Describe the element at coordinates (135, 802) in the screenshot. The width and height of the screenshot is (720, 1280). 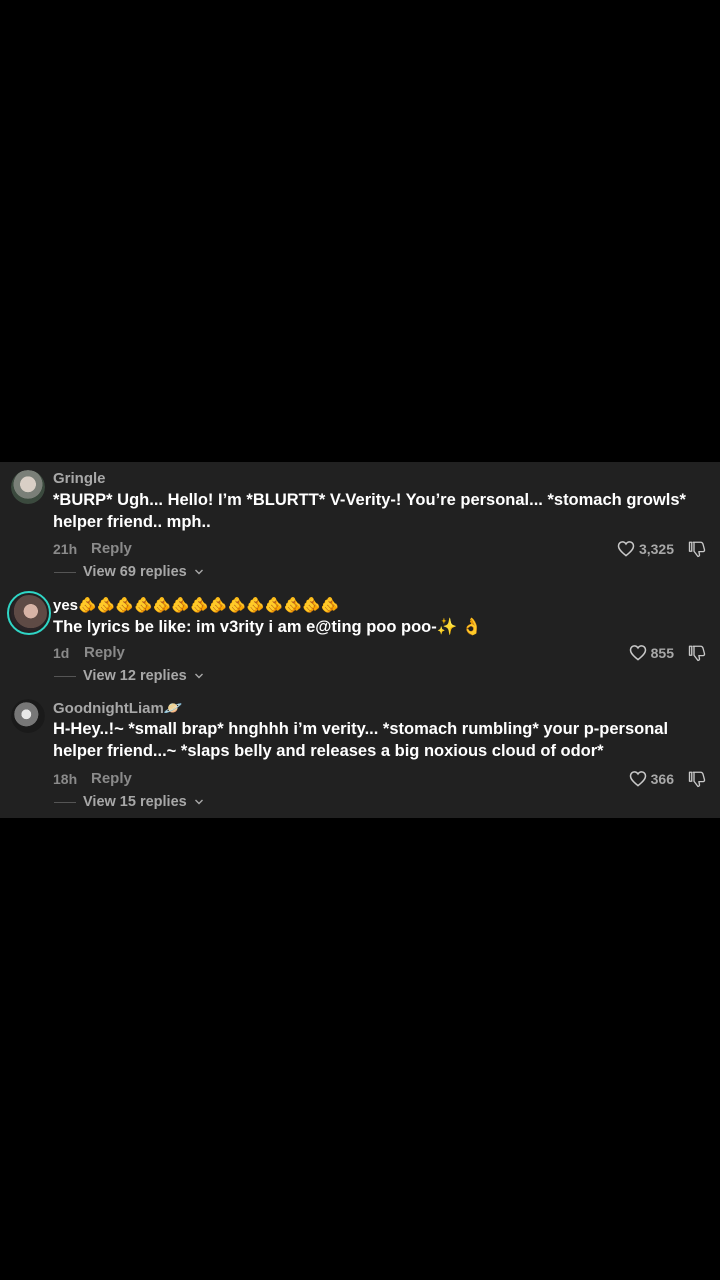
I see `view-replies-label: View 15 replies` at that location.